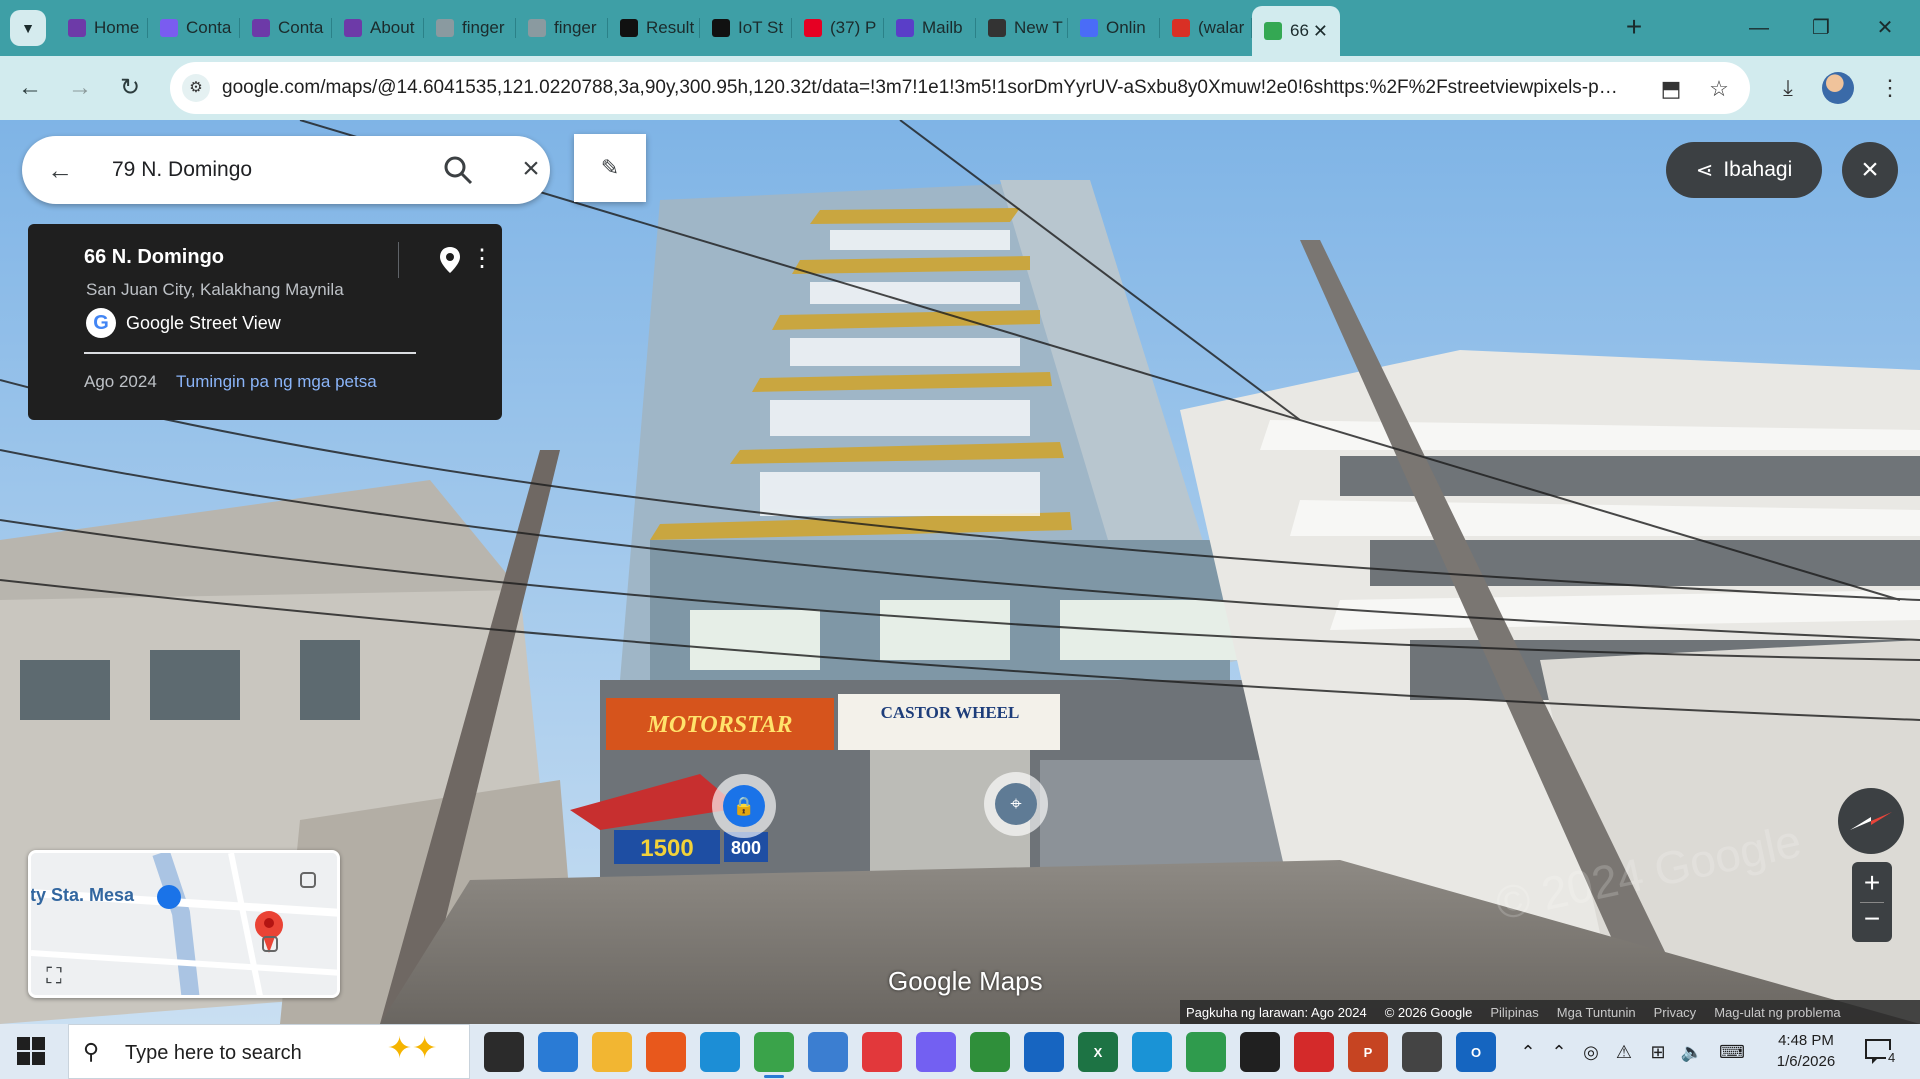 The height and width of the screenshot is (1079, 1920). I want to click on search-icon, so click(458, 170).